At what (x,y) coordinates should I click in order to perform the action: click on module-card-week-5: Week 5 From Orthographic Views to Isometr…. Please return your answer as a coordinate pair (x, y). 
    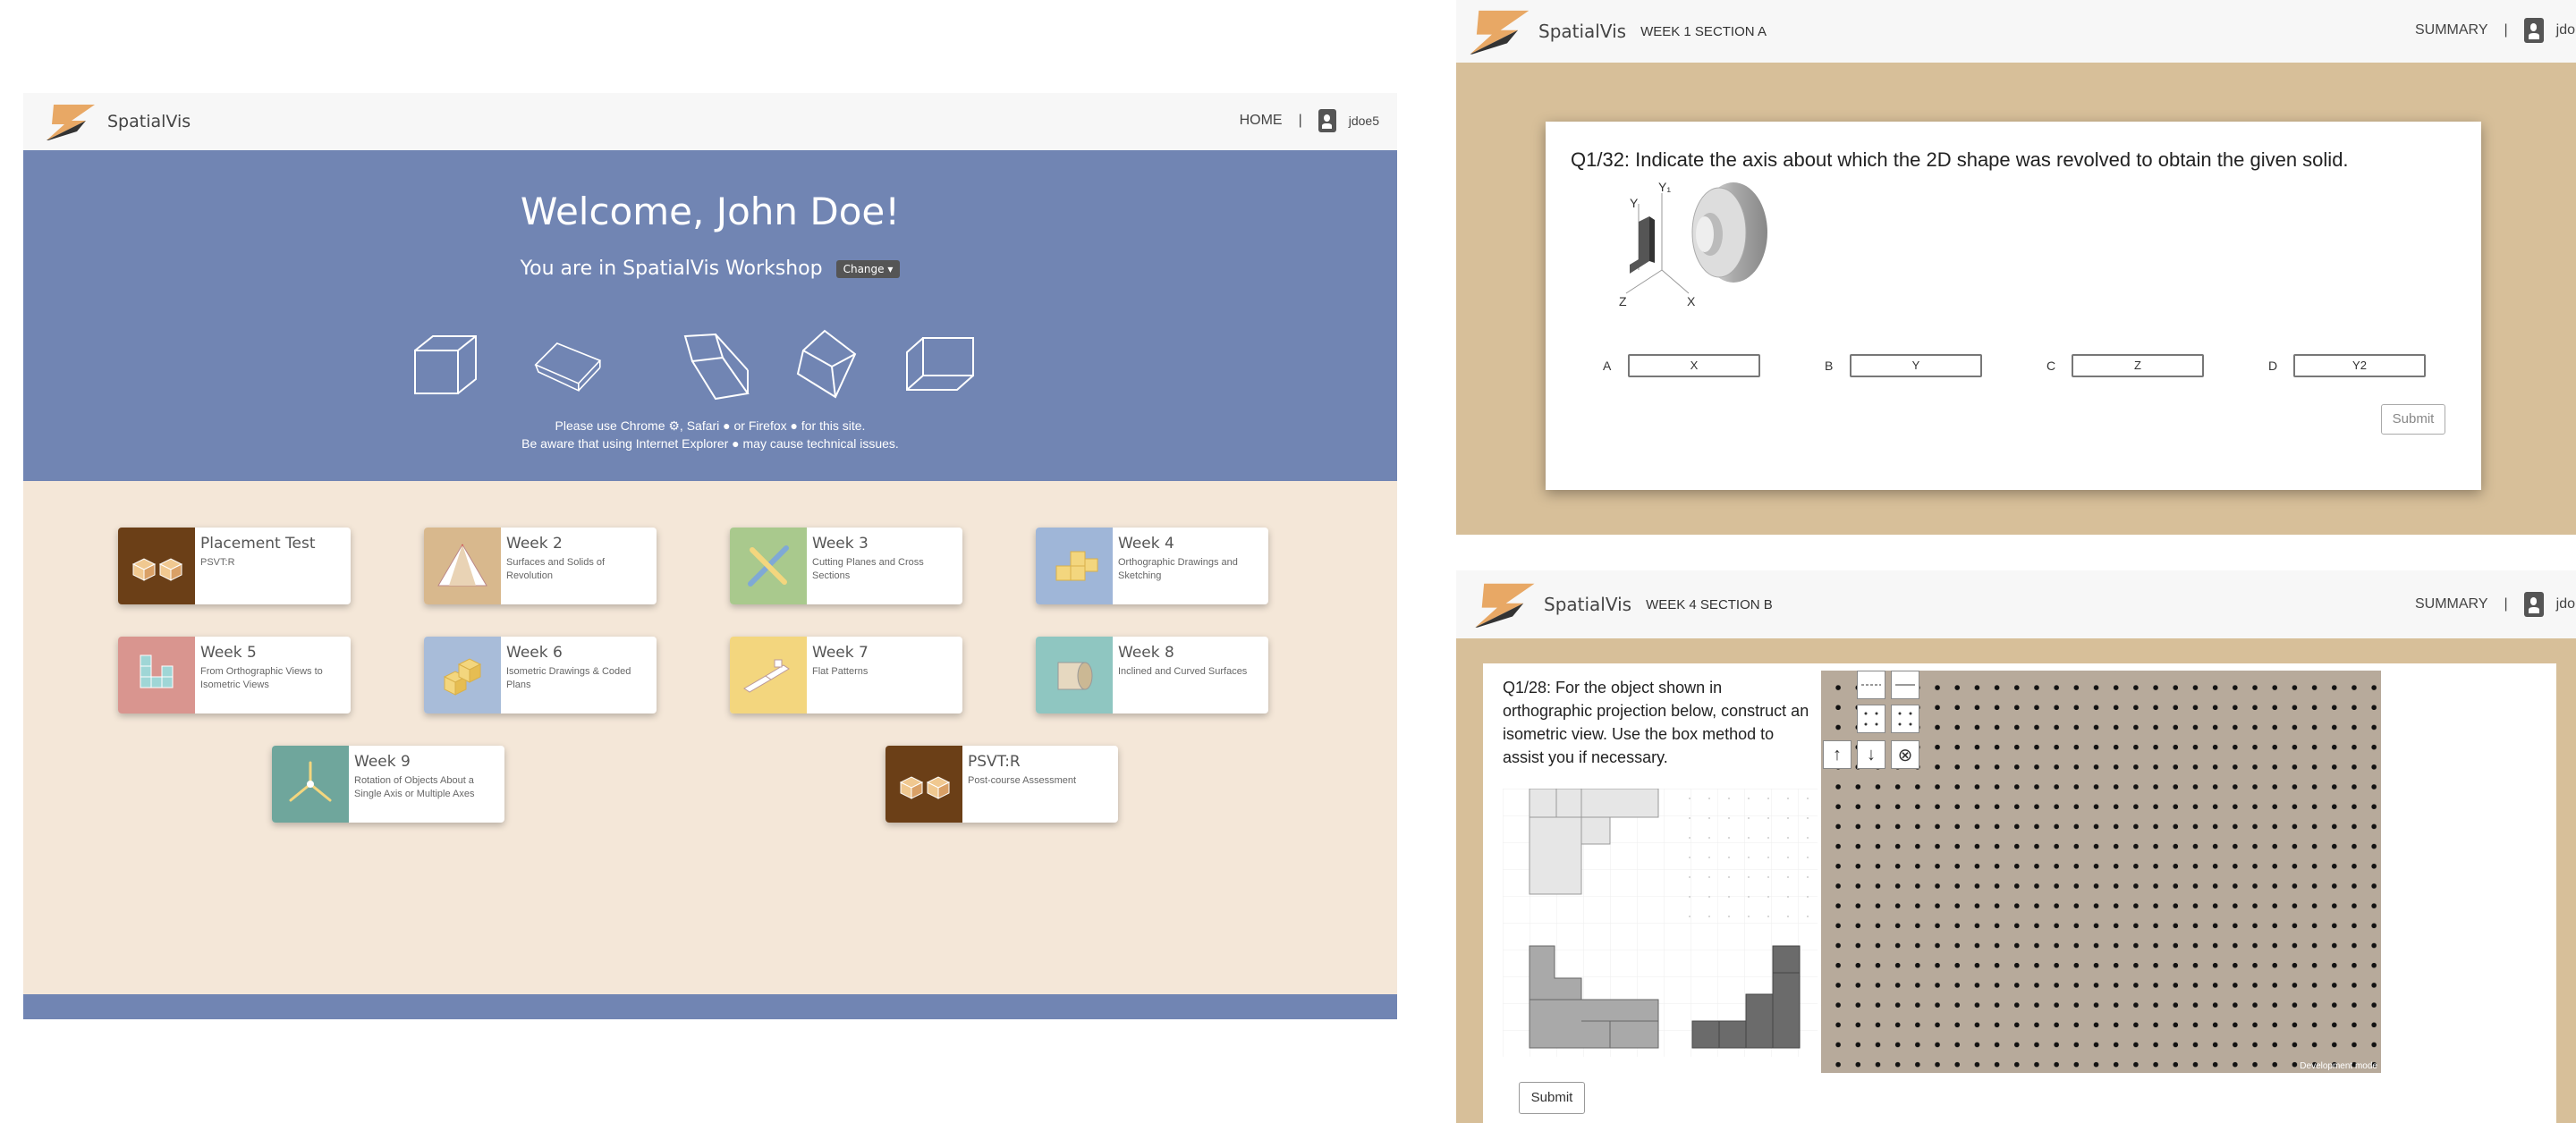
    Looking at the image, I should click on (234, 675).